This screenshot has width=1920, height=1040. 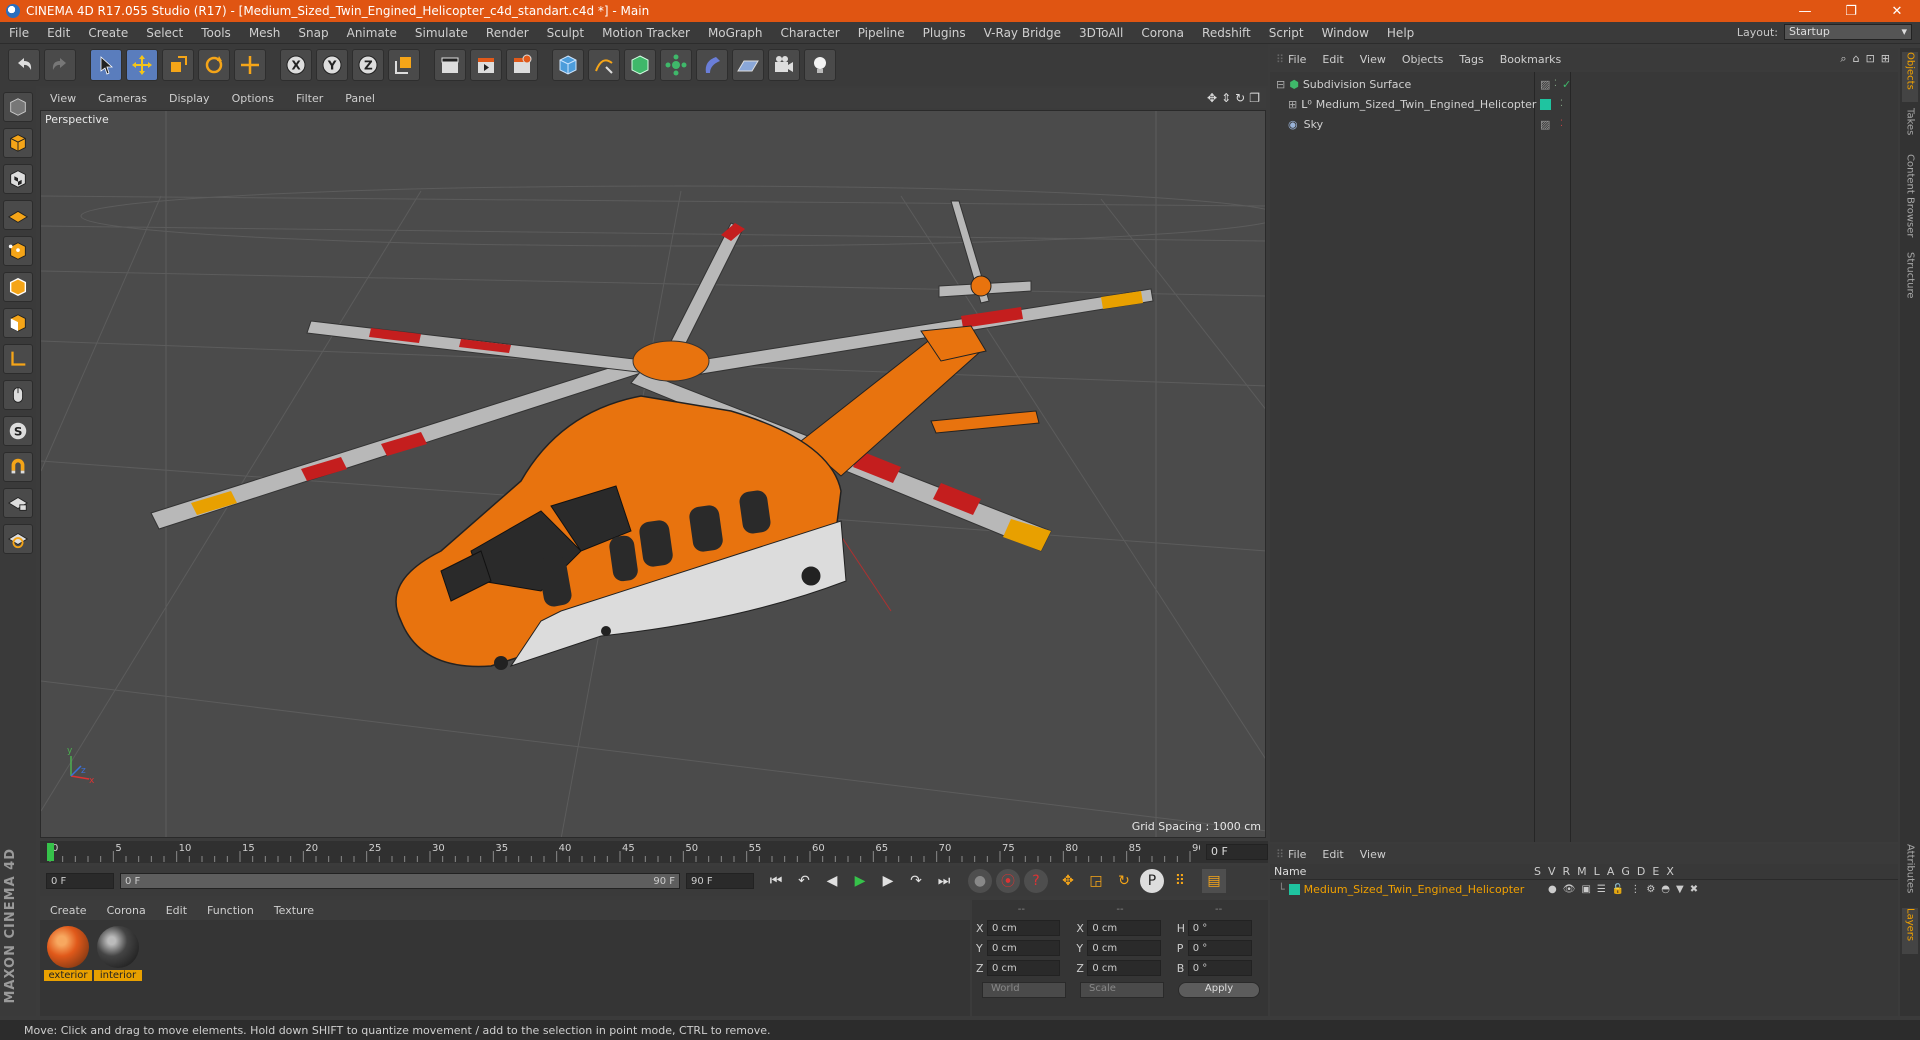 What do you see at coordinates (450, 65) in the screenshot?
I see `render-view-button` at bounding box center [450, 65].